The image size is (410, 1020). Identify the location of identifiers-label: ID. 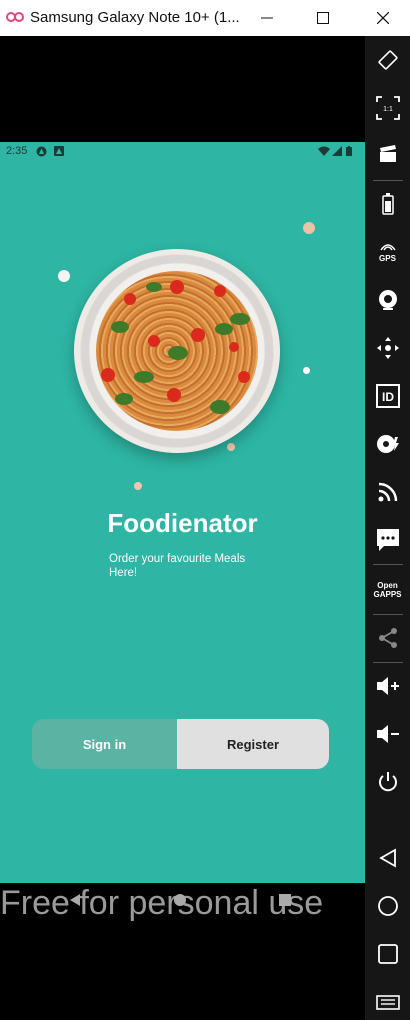
(388, 397).